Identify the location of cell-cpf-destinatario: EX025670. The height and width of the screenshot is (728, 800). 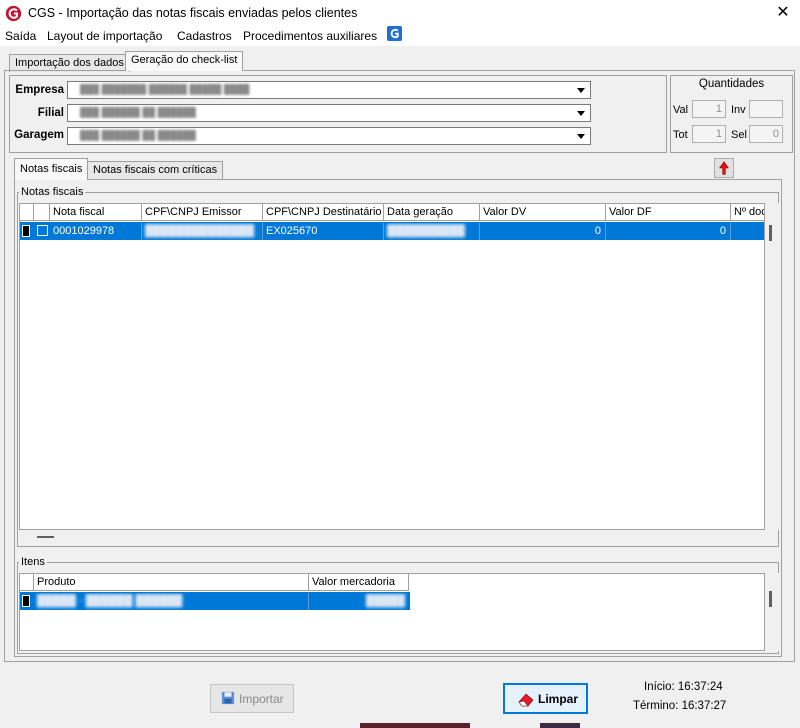
(323, 231).